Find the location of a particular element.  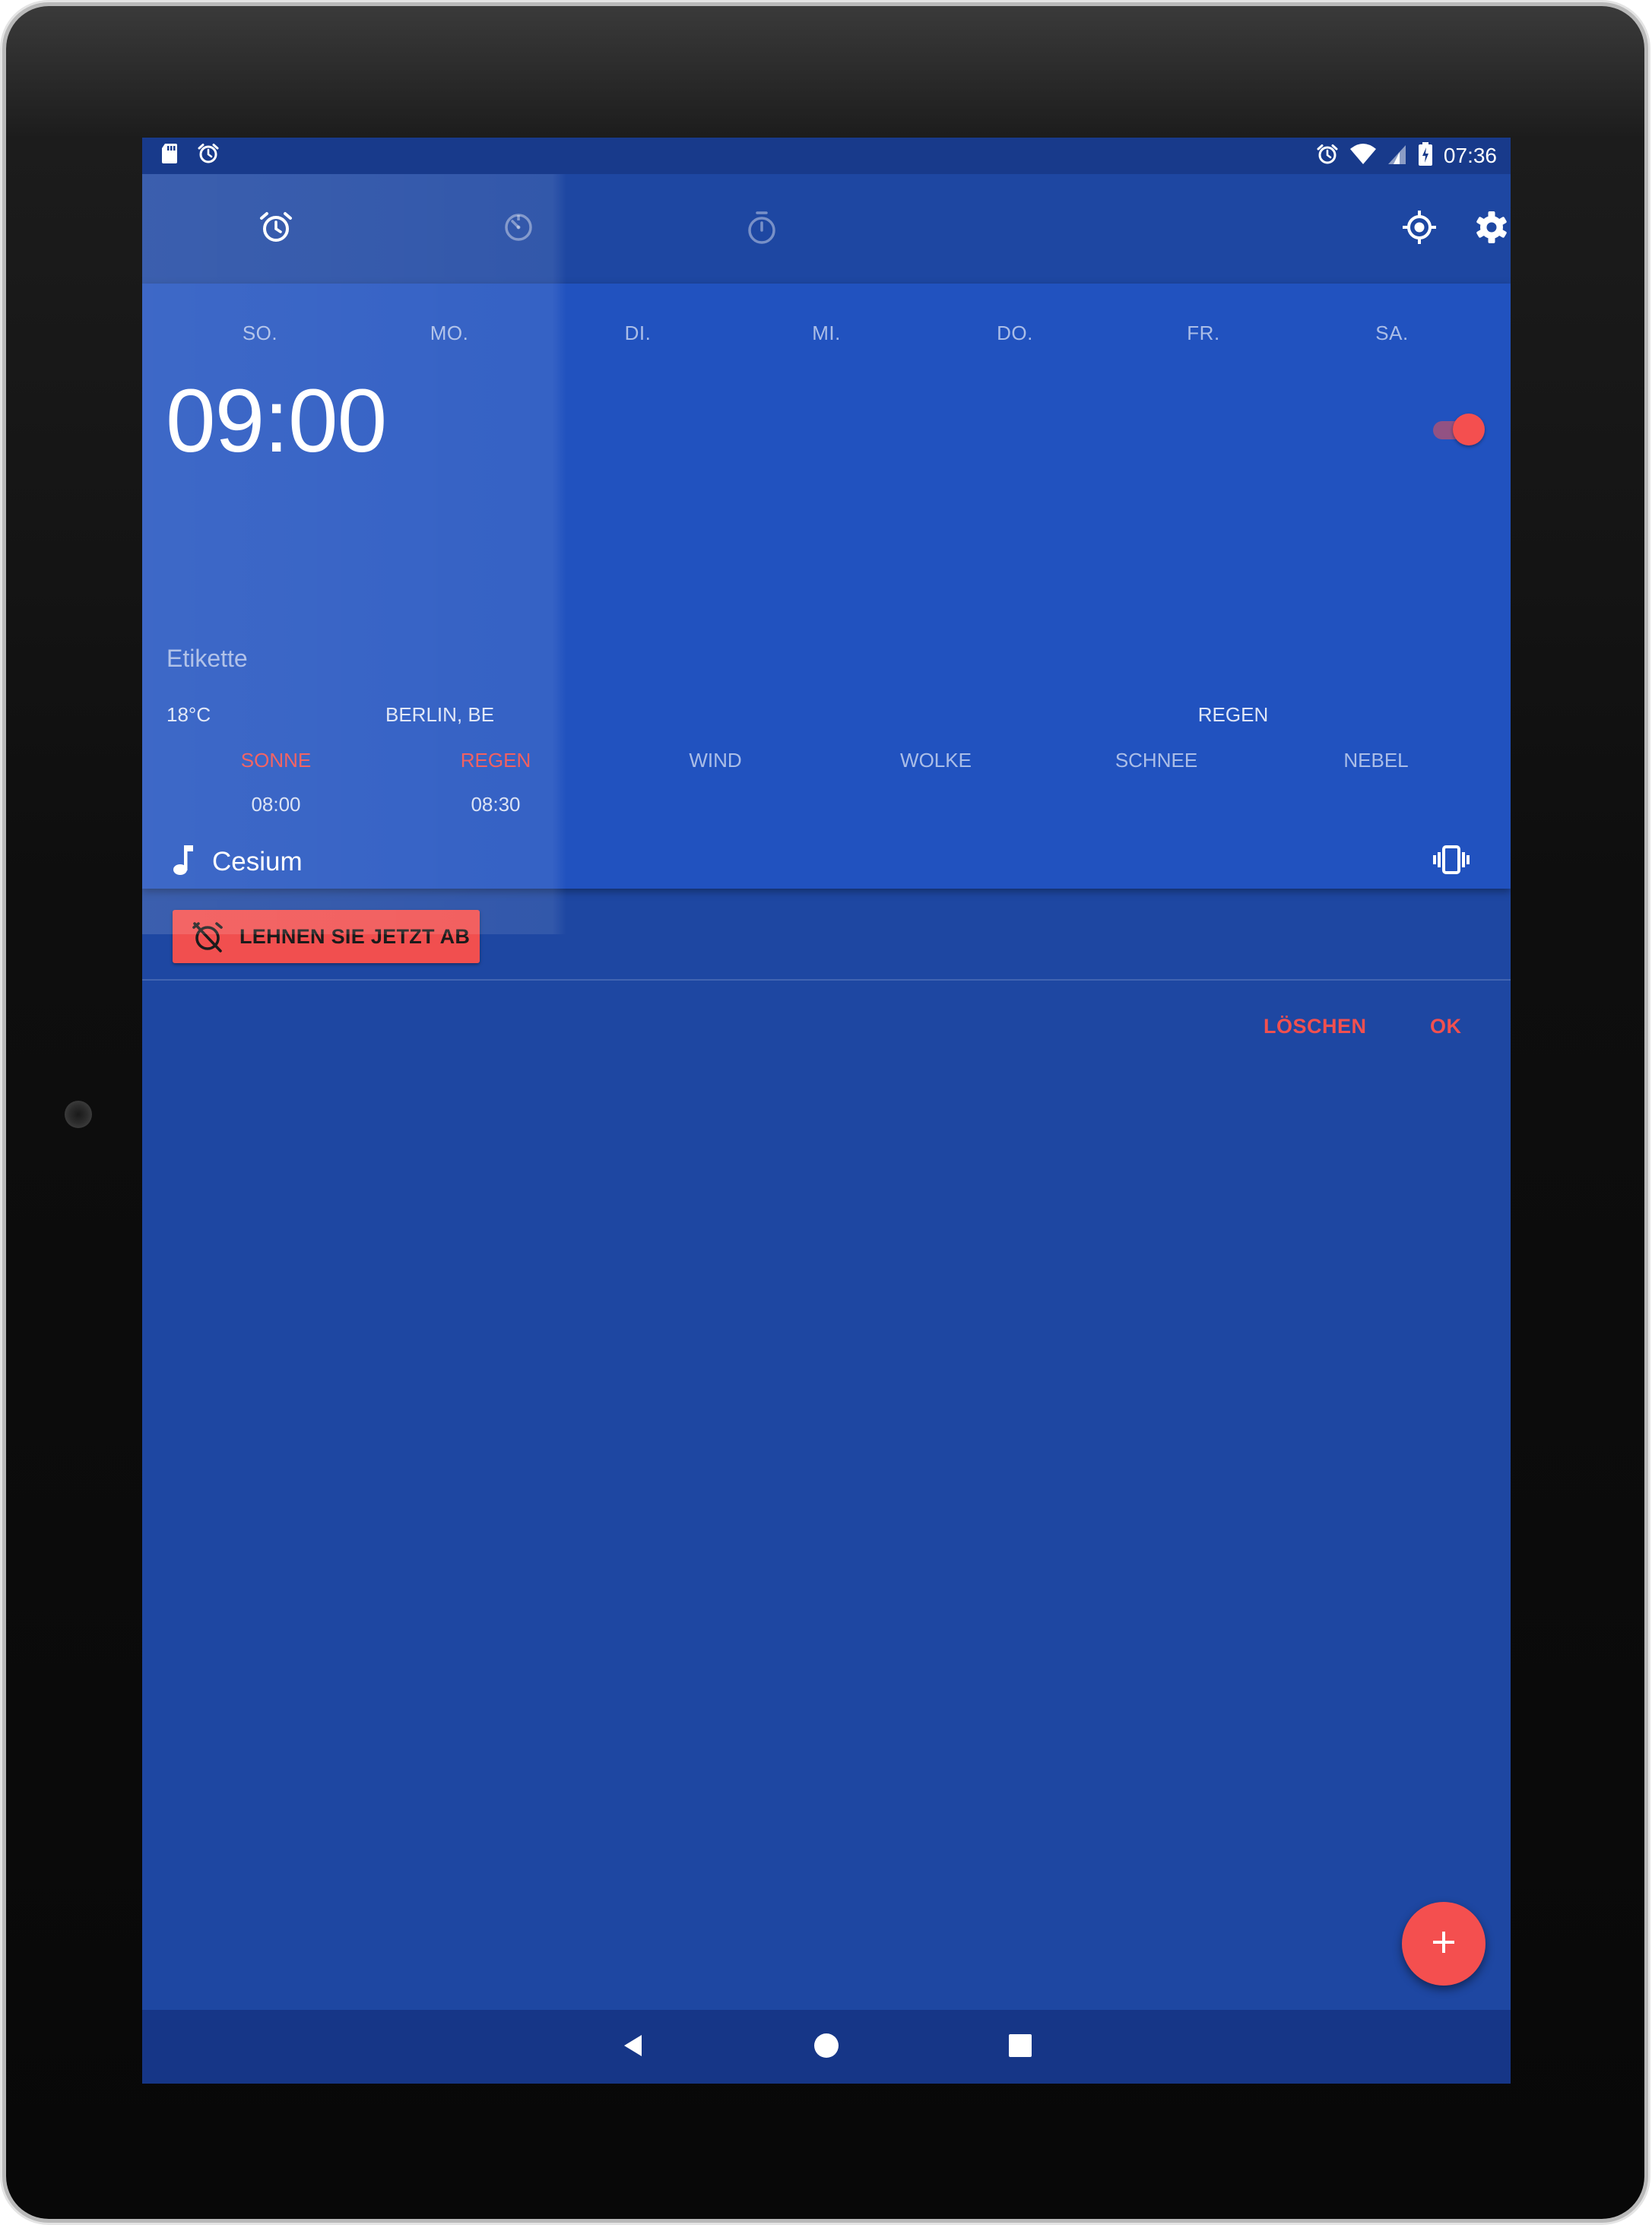

stopwatch-icon is located at coordinates (761, 229).